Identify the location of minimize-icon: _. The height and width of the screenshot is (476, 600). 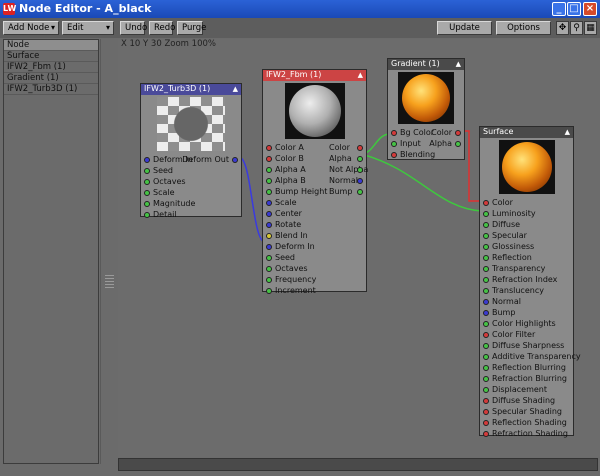
(559, 9).